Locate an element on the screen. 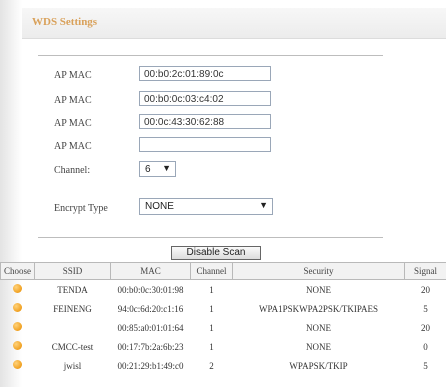 The width and height of the screenshot is (446, 387). channel-label: Channel: is located at coordinates (72, 170).